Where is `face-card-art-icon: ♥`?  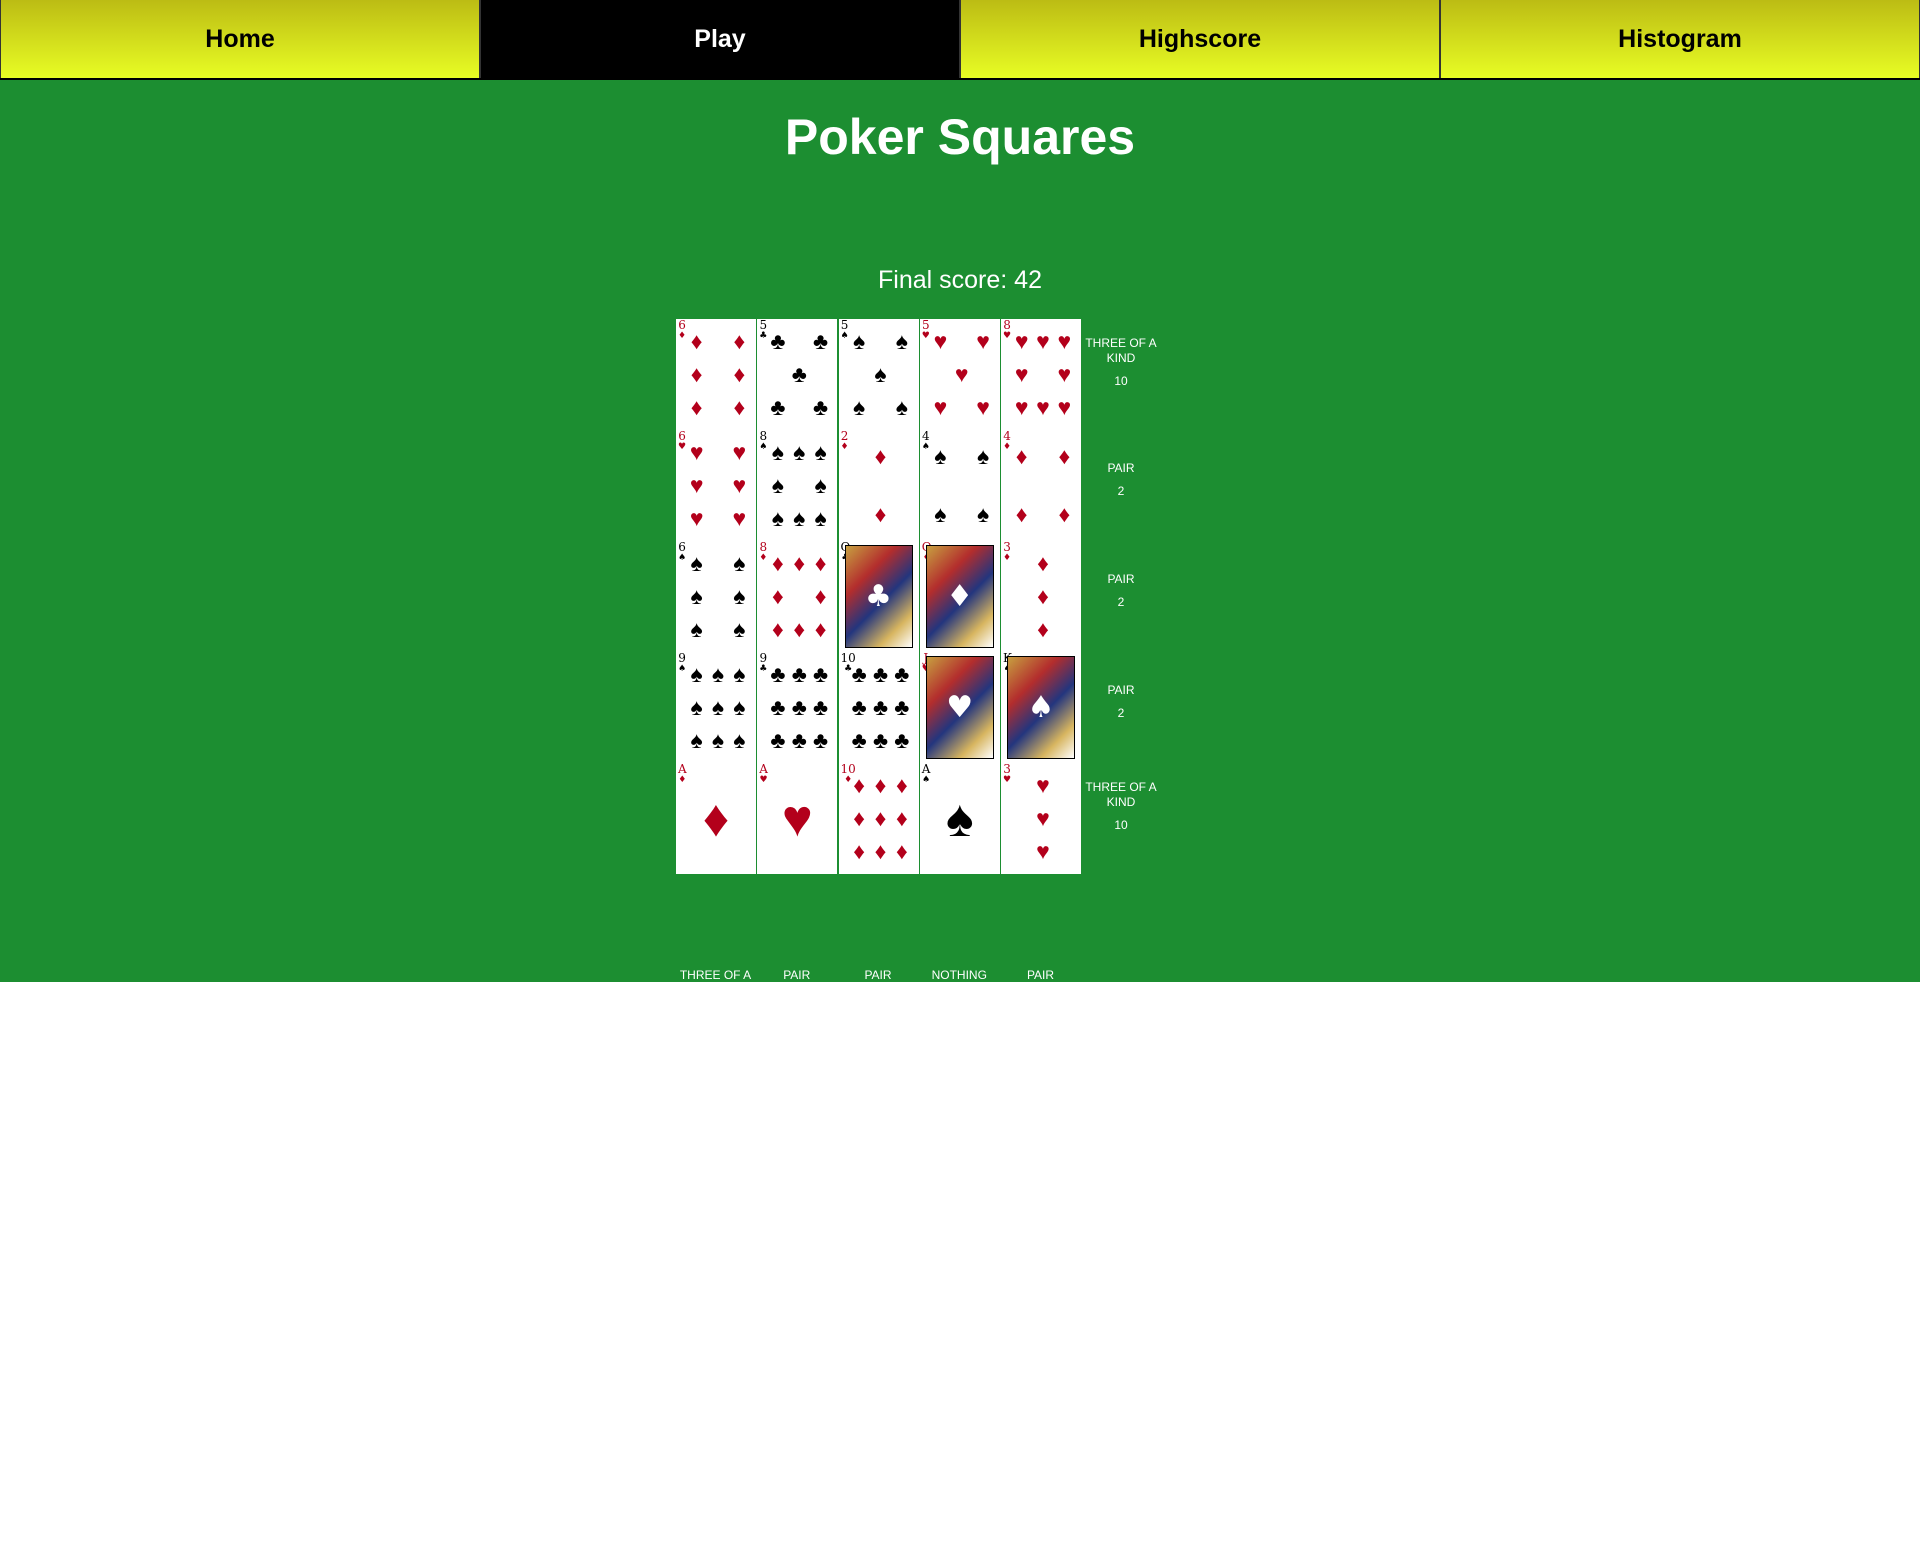 face-card-art-icon: ♥ is located at coordinates (959, 707).